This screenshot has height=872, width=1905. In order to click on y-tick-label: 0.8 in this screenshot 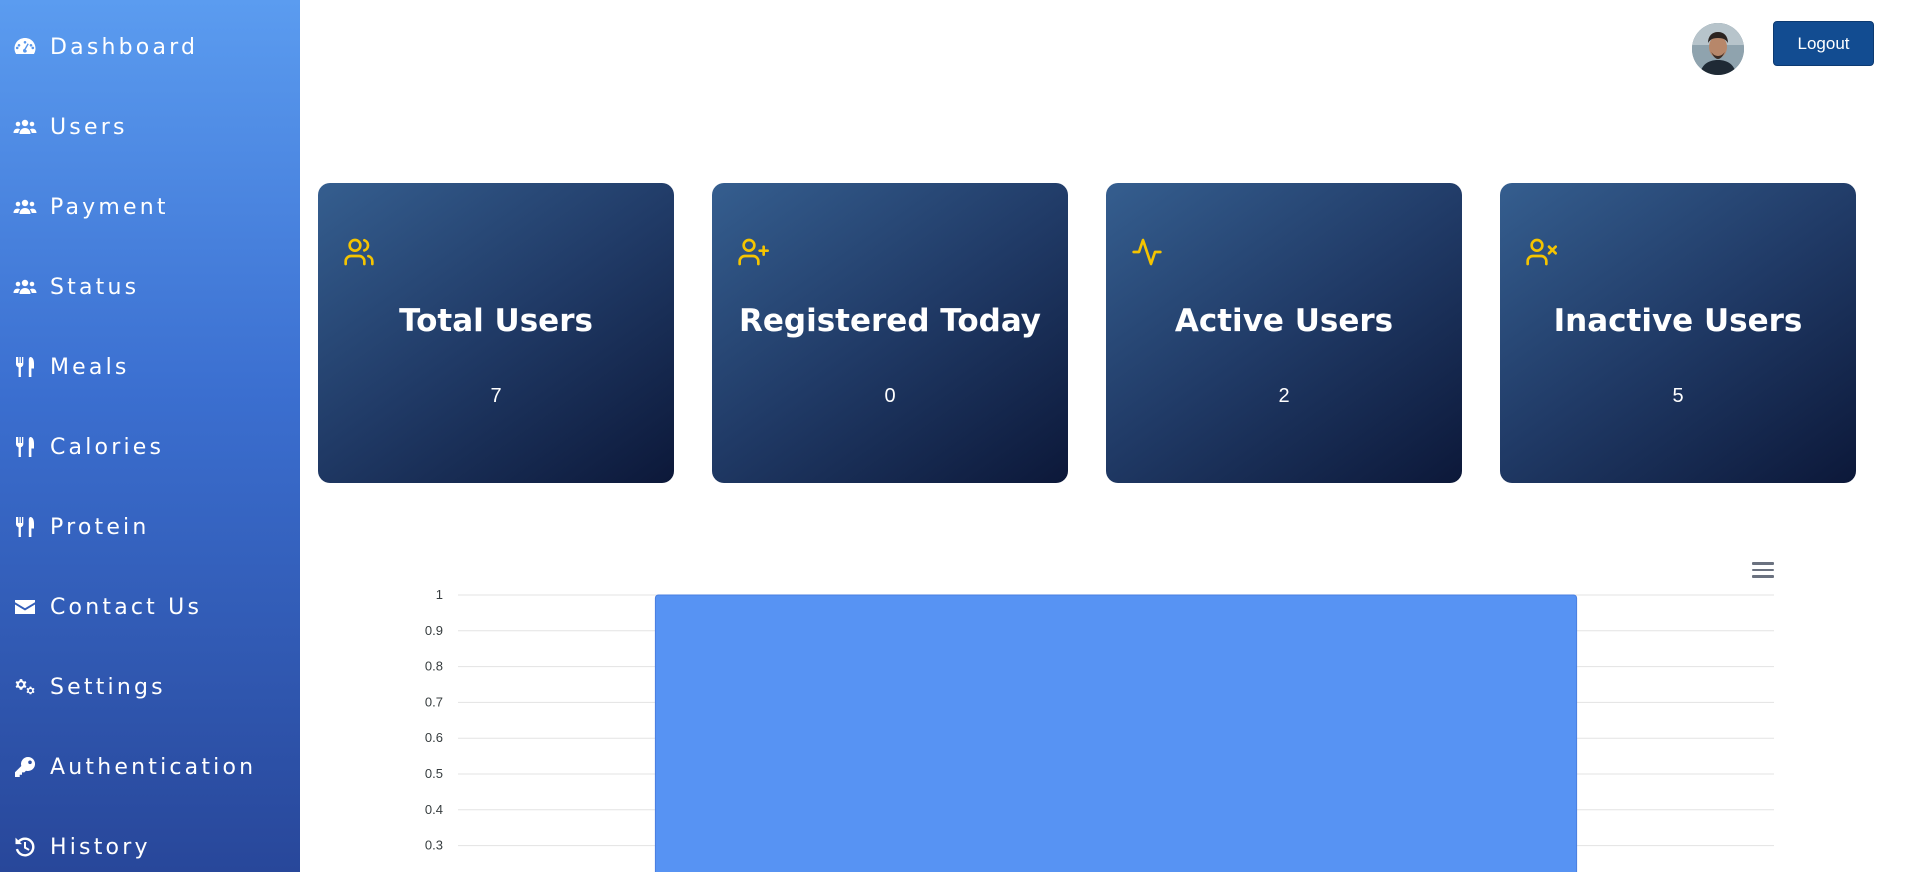, I will do `click(434, 666)`.